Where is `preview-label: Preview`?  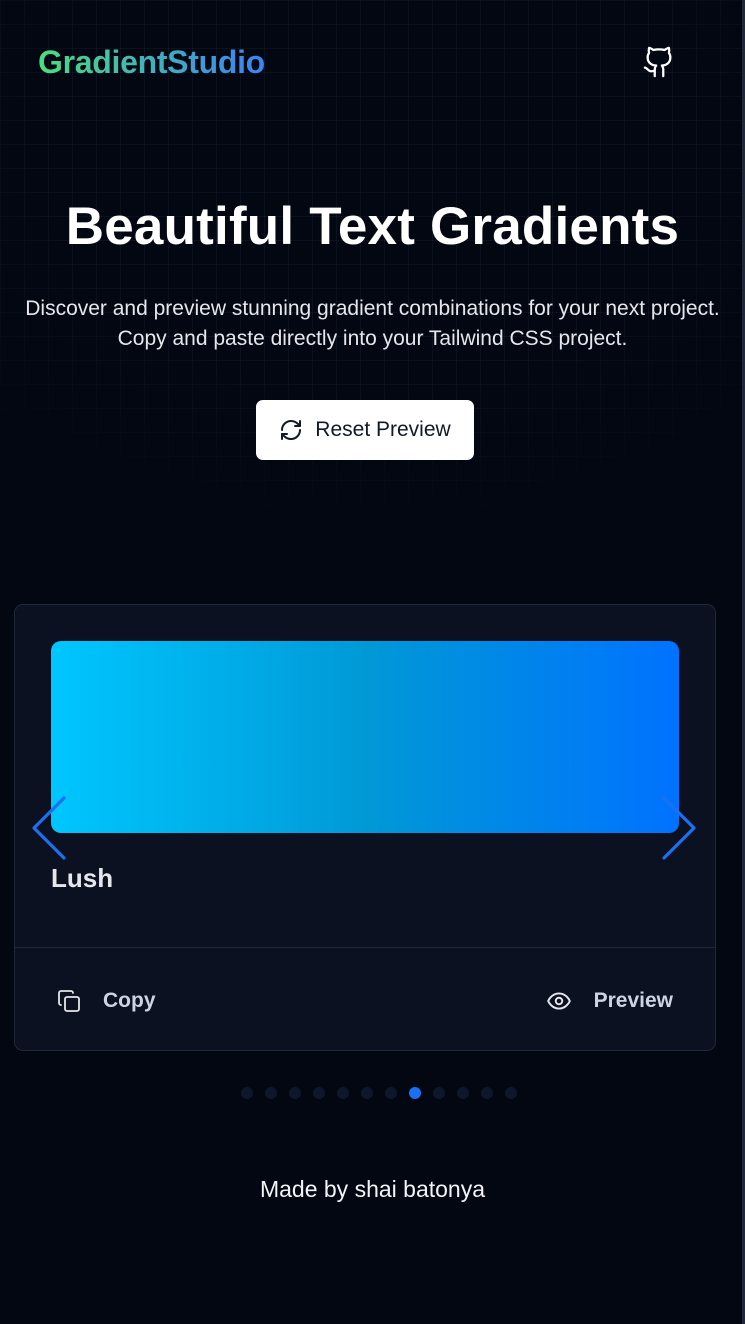 preview-label: Preview is located at coordinates (633, 1000).